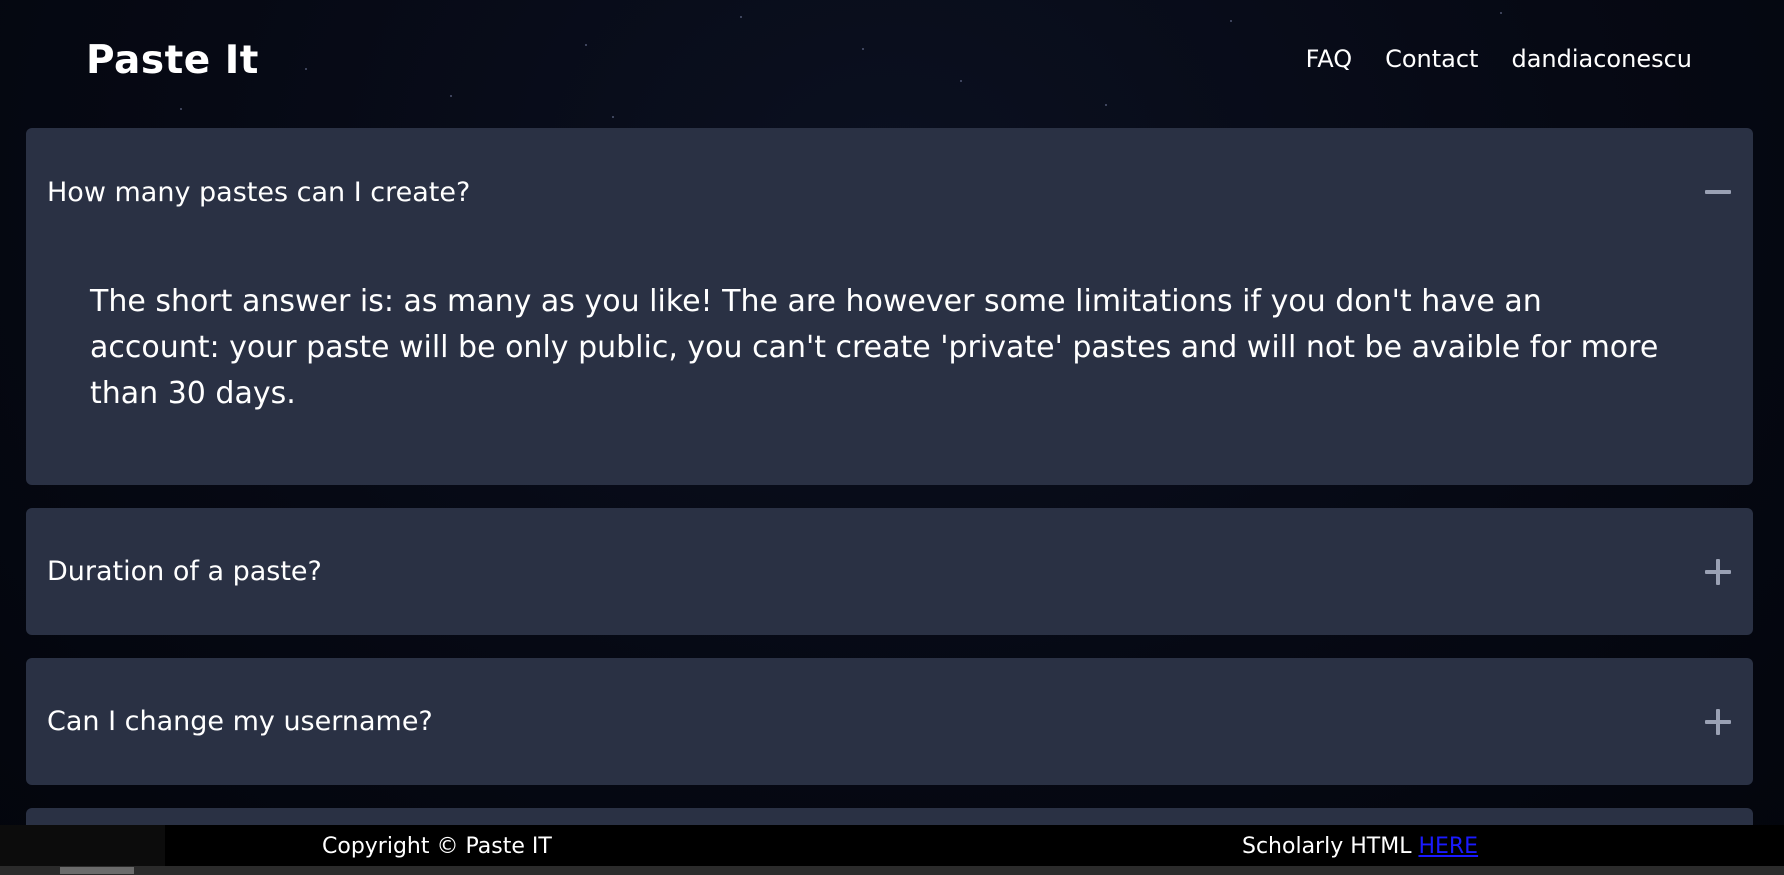 Image resolution: width=1784 pixels, height=875 pixels. I want to click on scrollbar-thumb, so click(97, 870).